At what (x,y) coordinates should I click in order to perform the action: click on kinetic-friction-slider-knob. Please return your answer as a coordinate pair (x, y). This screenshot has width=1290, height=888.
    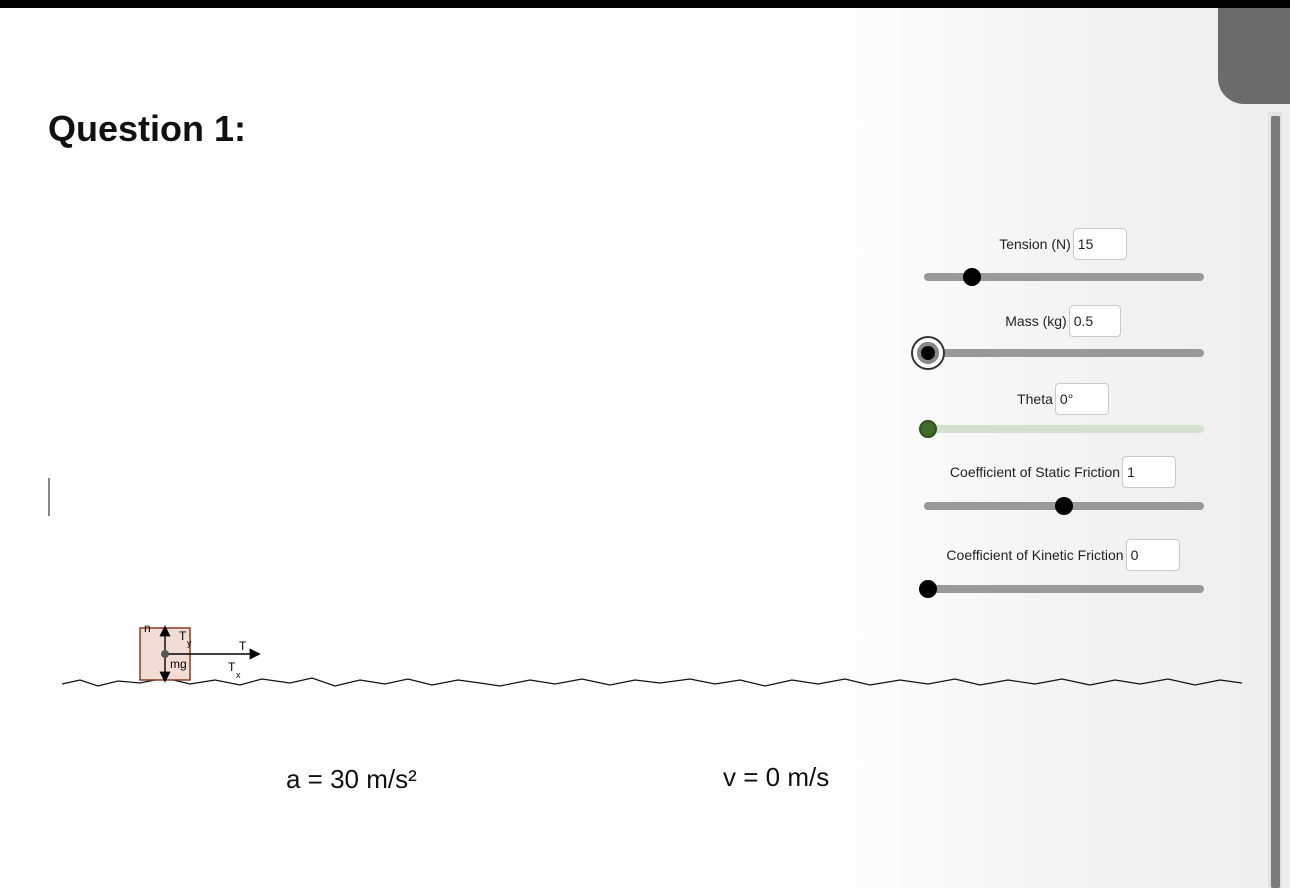
    Looking at the image, I should click on (928, 589).